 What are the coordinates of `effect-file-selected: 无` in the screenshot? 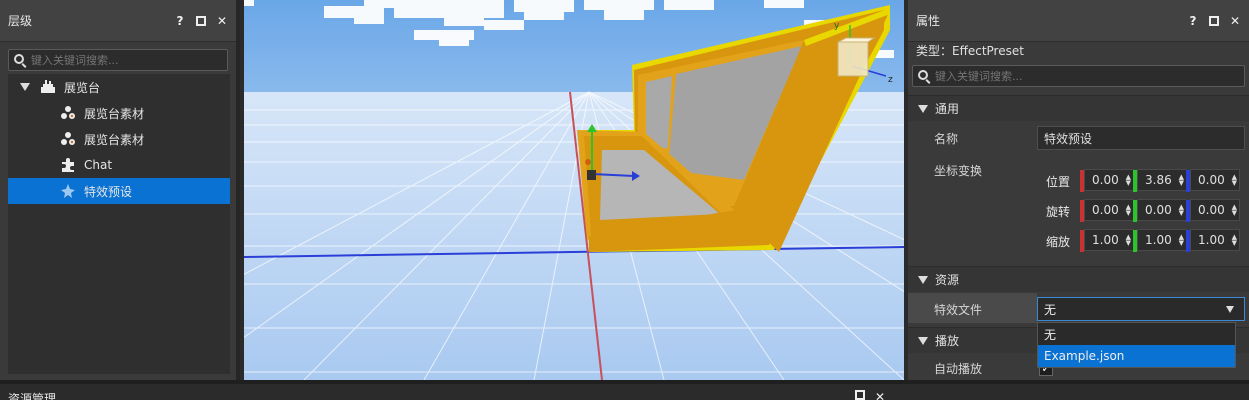 It's located at (1050, 309).